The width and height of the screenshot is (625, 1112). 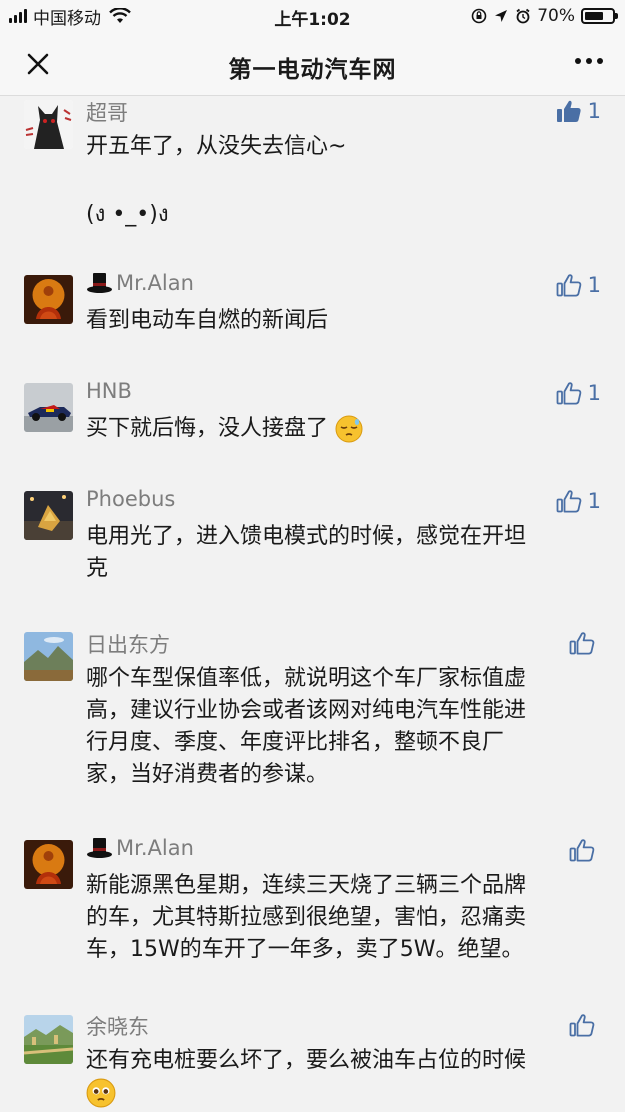 I want to click on nav-bar: 第一电动汽车网, so click(x=312, y=64).